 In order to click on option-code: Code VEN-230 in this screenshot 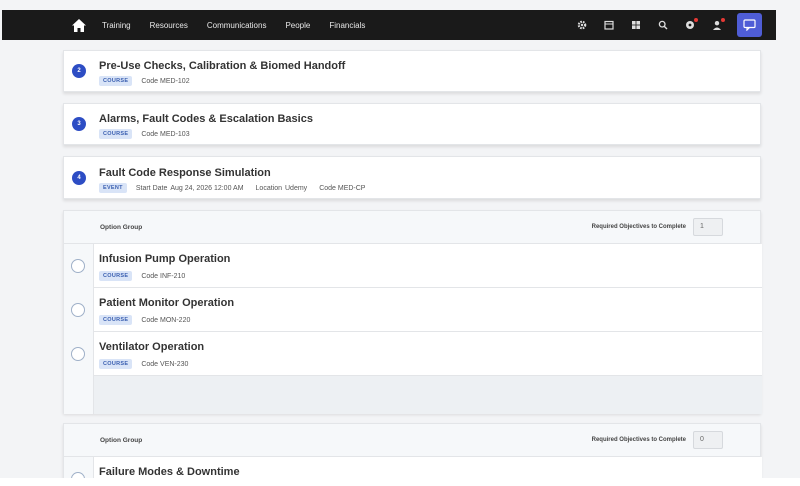, I will do `click(165, 364)`.